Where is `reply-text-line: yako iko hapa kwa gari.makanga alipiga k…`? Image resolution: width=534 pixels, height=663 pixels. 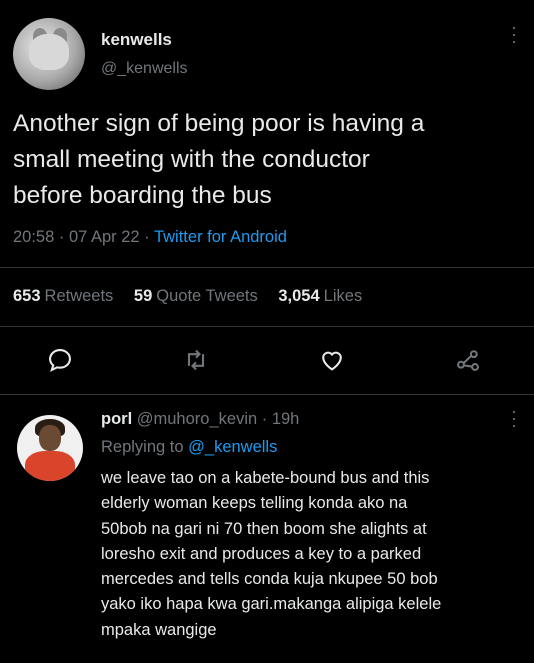
reply-text-line: yako iko hapa kwa gari.makanga alipiga k… is located at coordinates (271, 604).